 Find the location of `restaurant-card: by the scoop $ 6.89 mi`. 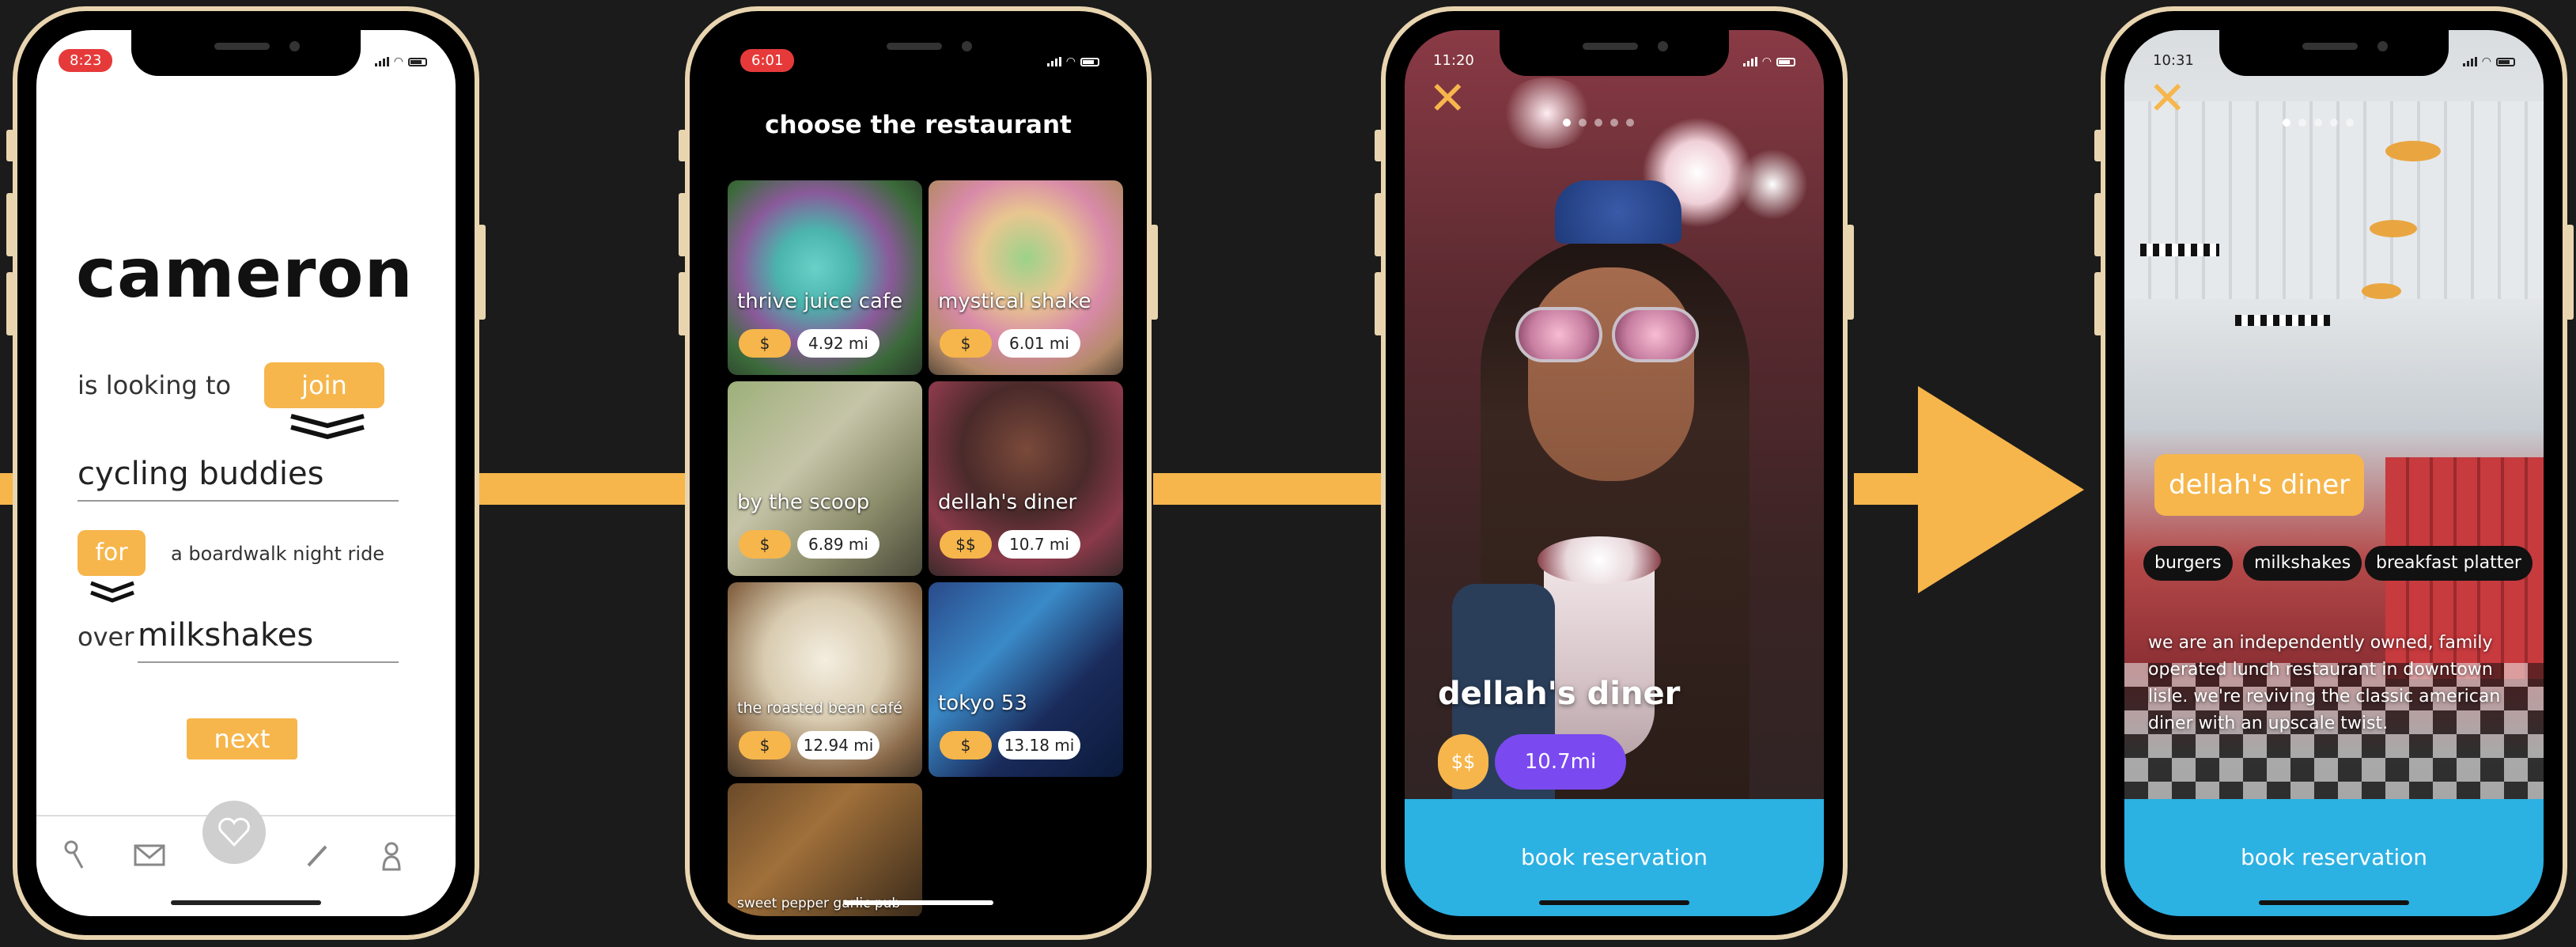

restaurant-card: by the scoop $ 6.89 mi is located at coordinates (825, 478).